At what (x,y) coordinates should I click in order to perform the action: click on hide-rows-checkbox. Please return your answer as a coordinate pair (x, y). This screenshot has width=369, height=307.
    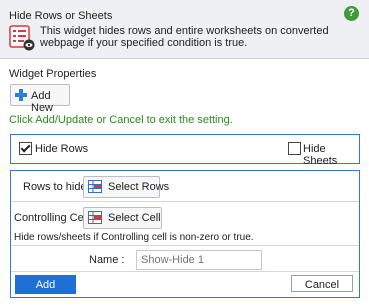
    Looking at the image, I should click on (25, 148).